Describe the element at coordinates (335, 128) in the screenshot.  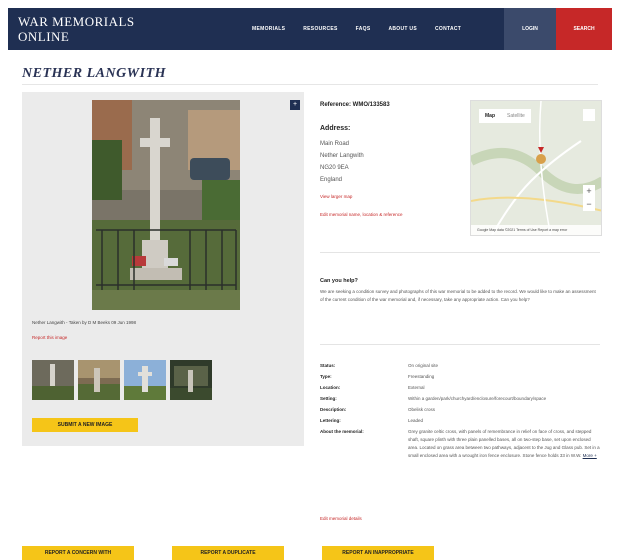
I see `address-label: Address:` at that location.